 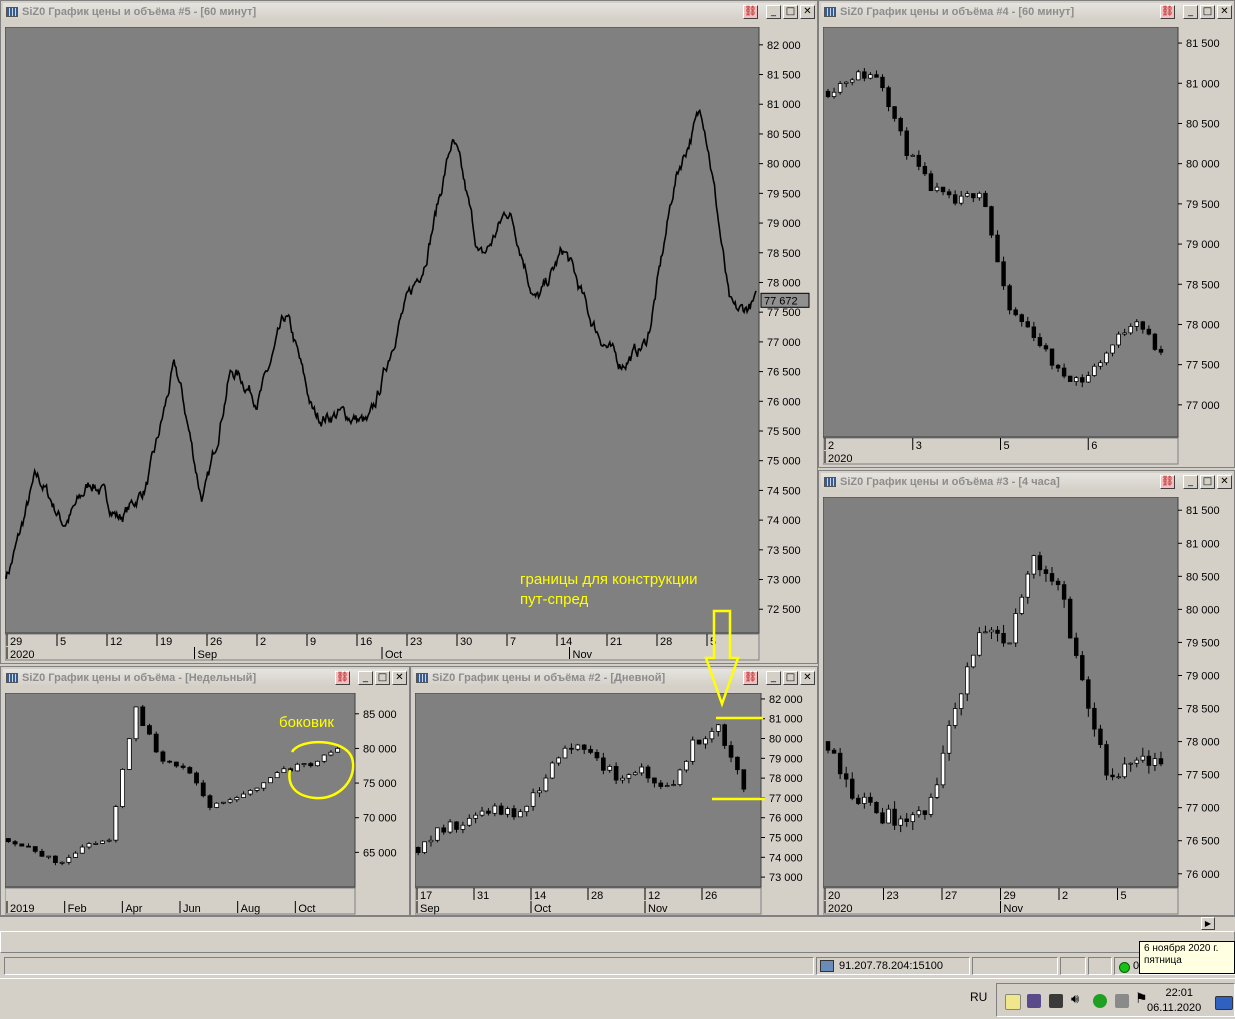 What do you see at coordinates (1208, 923) in the screenshot?
I see `scroll-right-button: ▶` at bounding box center [1208, 923].